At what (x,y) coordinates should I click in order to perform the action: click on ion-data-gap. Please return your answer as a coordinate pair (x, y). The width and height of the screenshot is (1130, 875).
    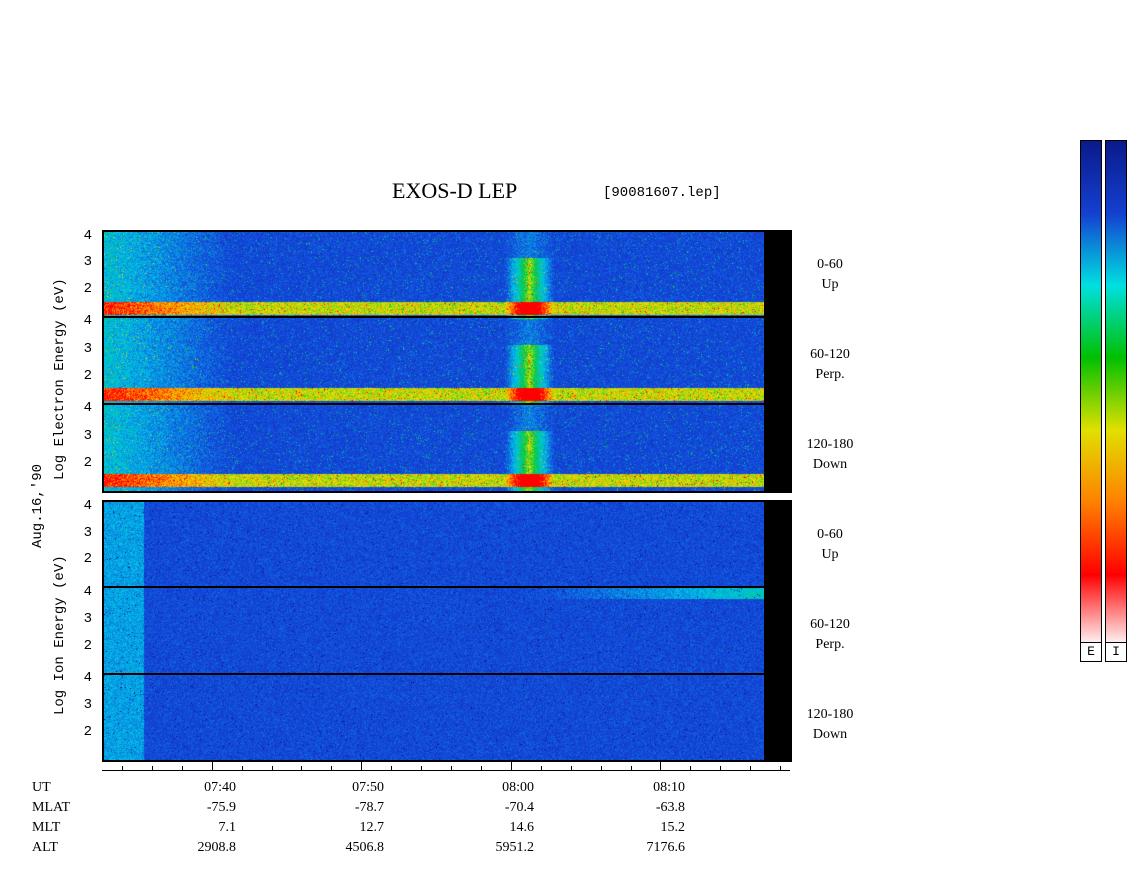
    Looking at the image, I should click on (777, 631).